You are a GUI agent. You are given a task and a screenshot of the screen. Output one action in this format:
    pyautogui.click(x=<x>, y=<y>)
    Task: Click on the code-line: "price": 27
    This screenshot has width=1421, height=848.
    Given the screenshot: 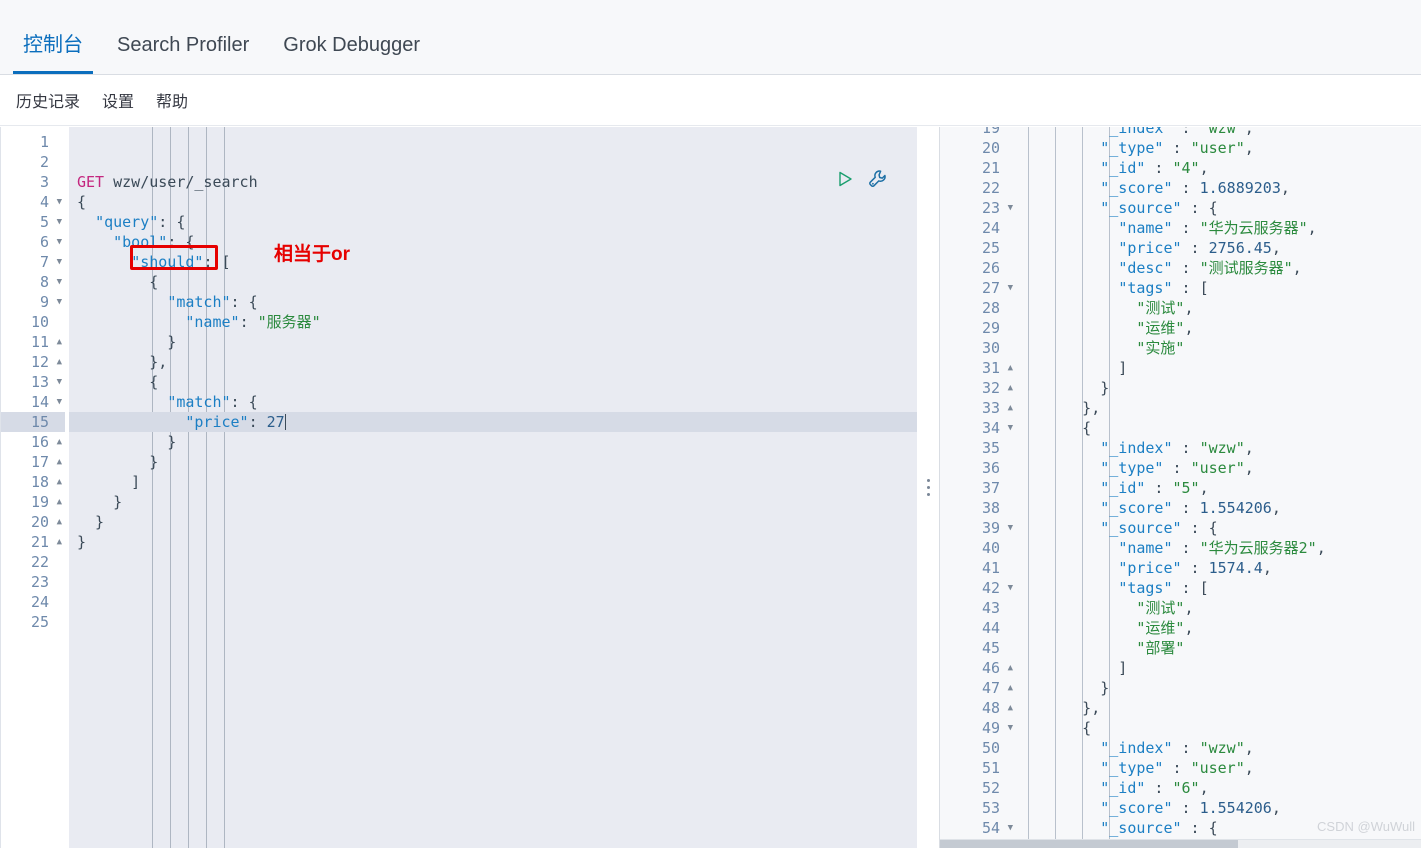 What is the action you would take?
    pyautogui.click(x=493, y=422)
    